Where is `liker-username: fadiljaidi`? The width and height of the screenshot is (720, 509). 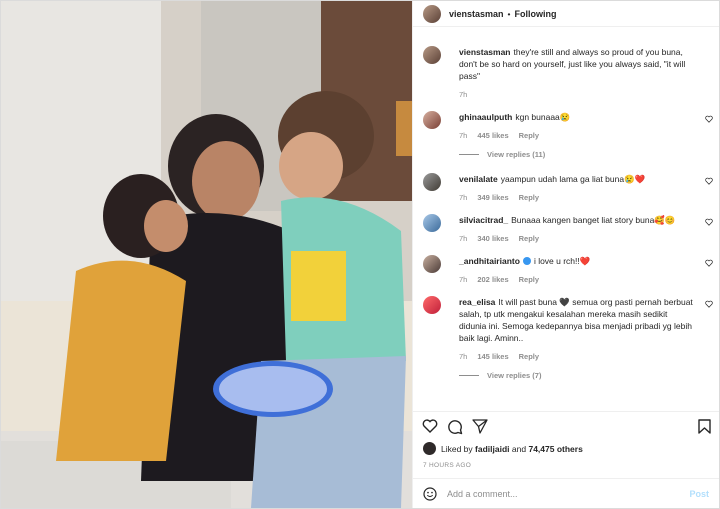 liker-username: fadiljaidi is located at coordinates (492, 449).